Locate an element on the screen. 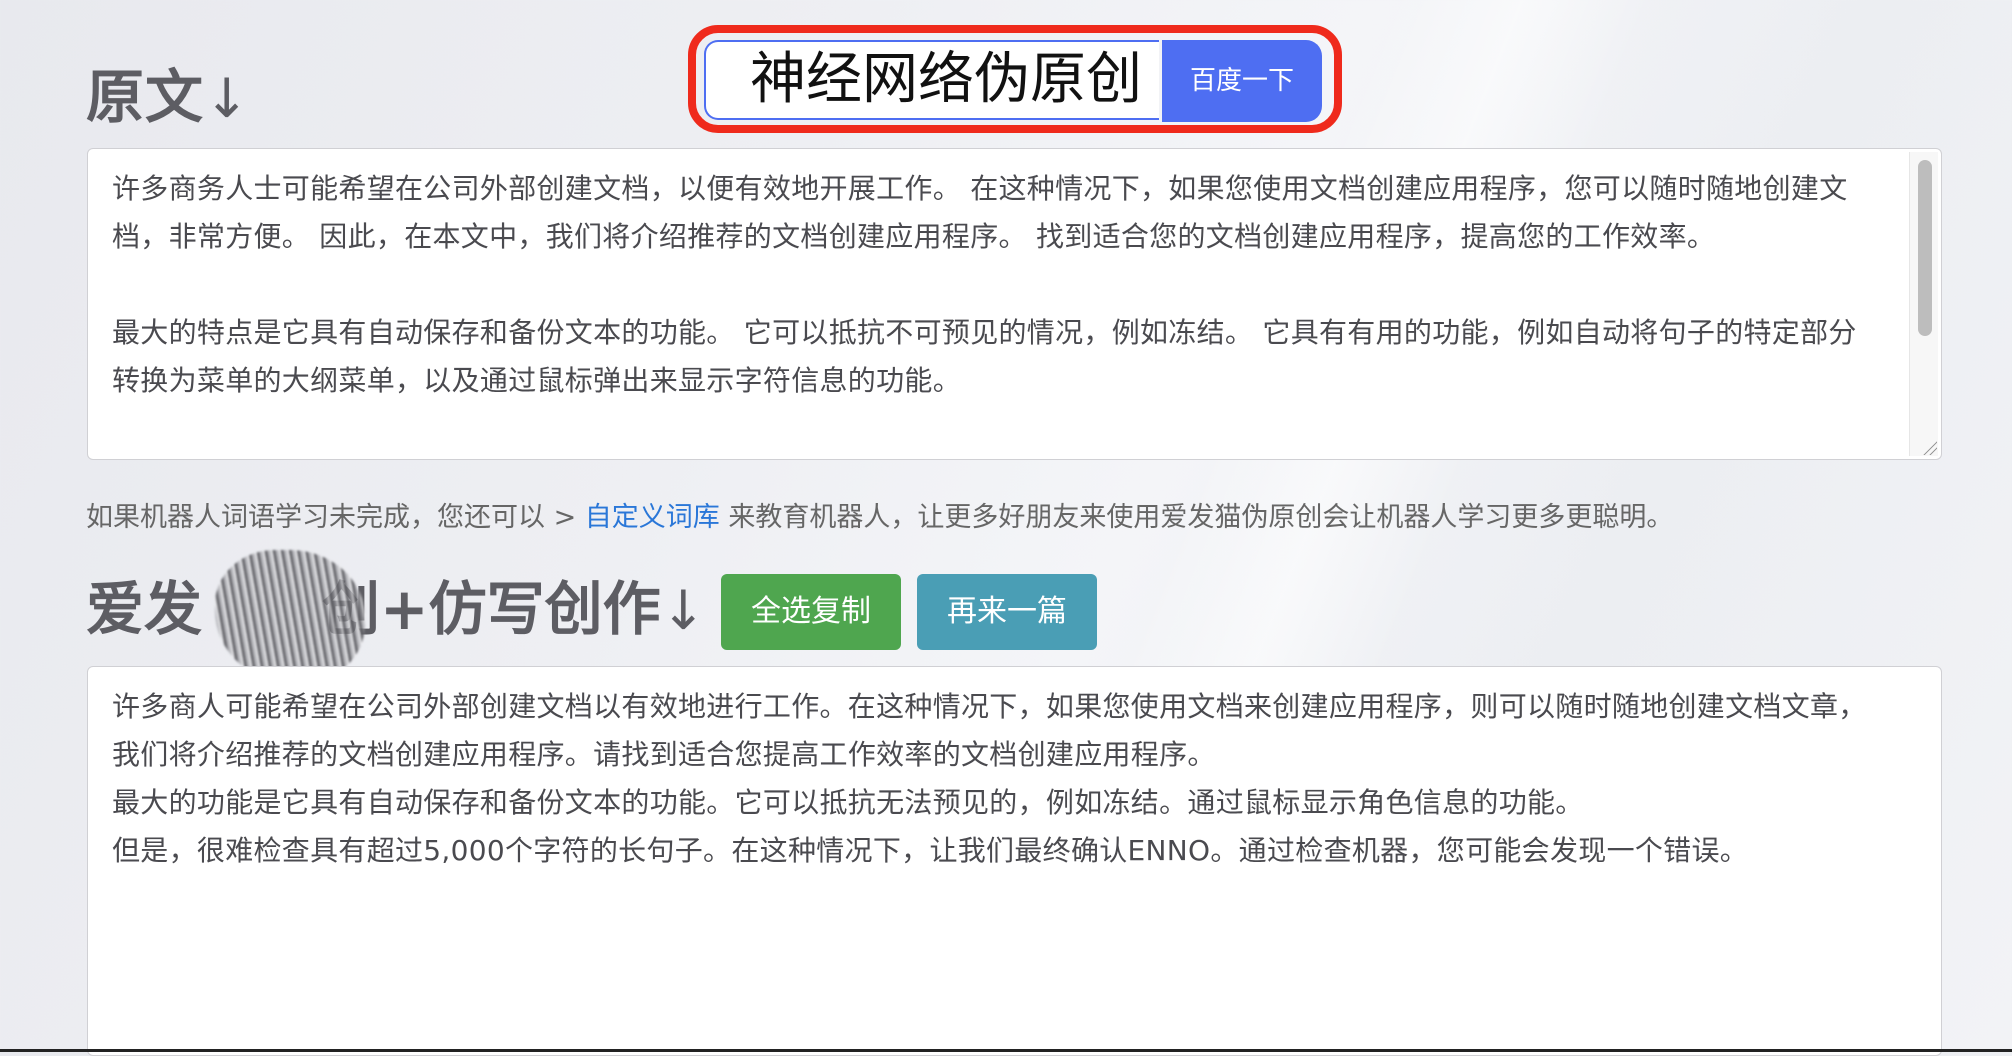 Image resolution: width=2012 pixels, height=1056 pixels. scrollbar is located at coordinates (1923, 304).